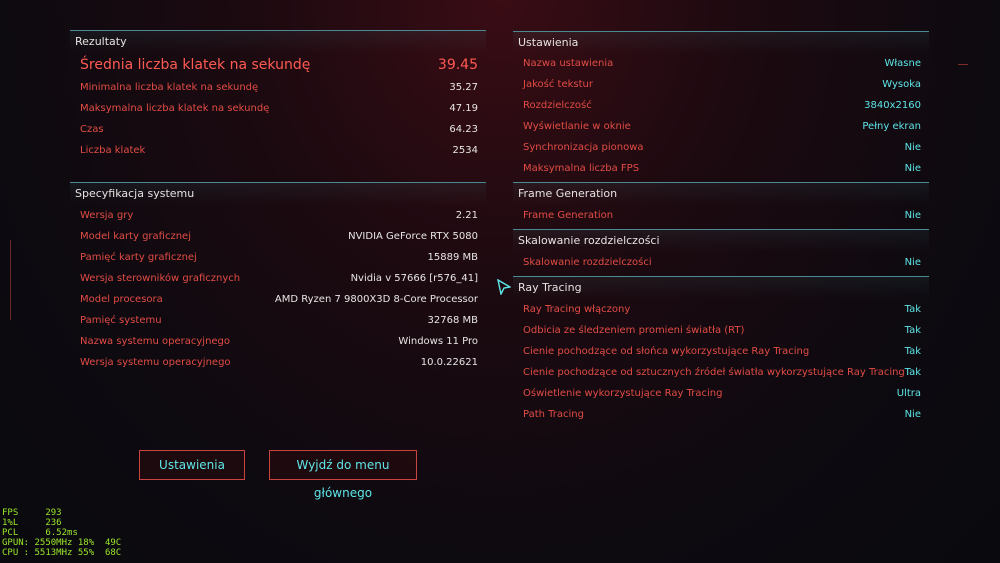 This screenshot has width=1000, height=563. Describe the element at coordinates (452, 320) in the screenshot. I see `row-value: 32768 MB` at that location.